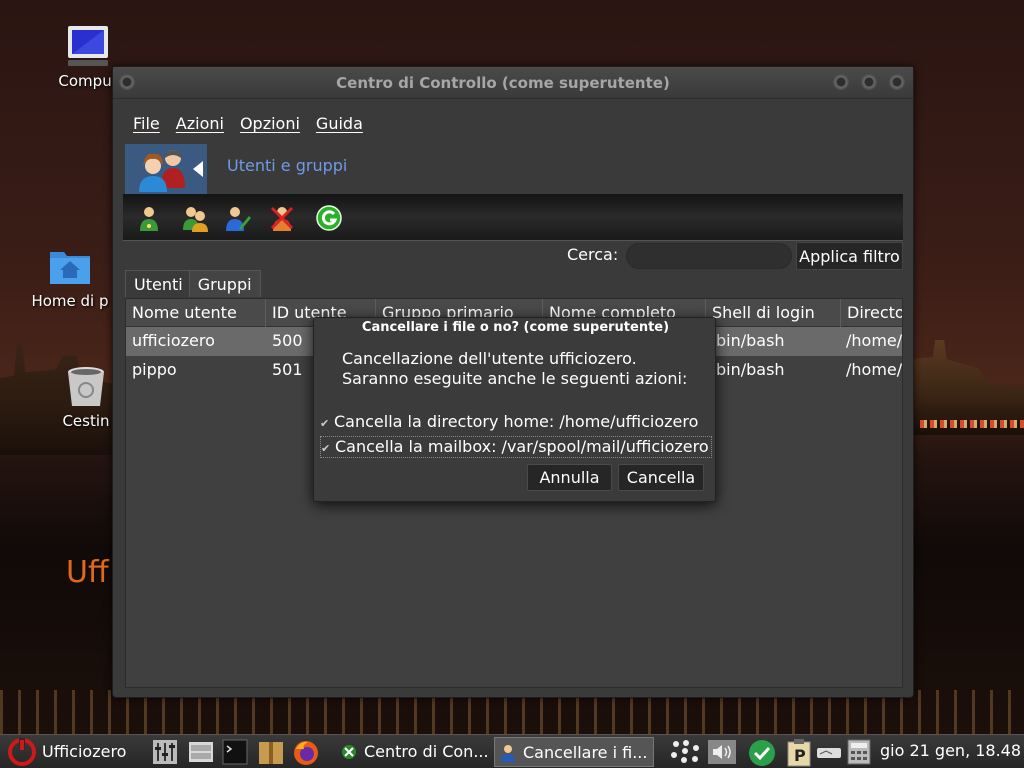  I want to click on dialog-message-line: Cancellazione dell'utente ufficiozero., so click(489, 358).